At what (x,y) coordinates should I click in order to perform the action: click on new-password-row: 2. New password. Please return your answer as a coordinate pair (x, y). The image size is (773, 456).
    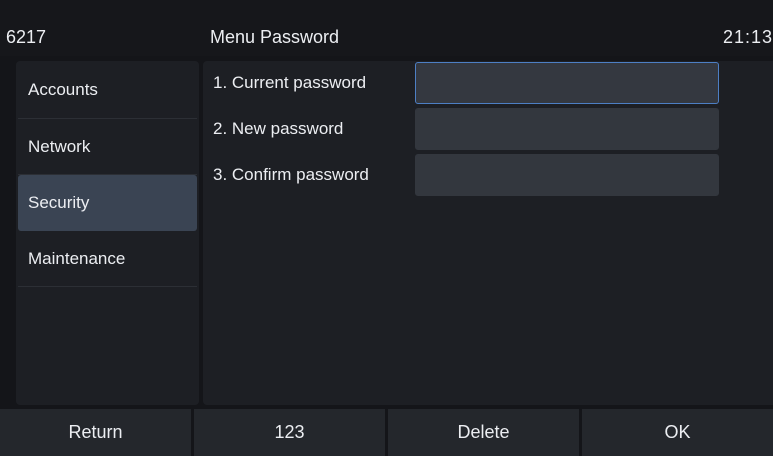
    Looking at the image, I should click on (488, 129).